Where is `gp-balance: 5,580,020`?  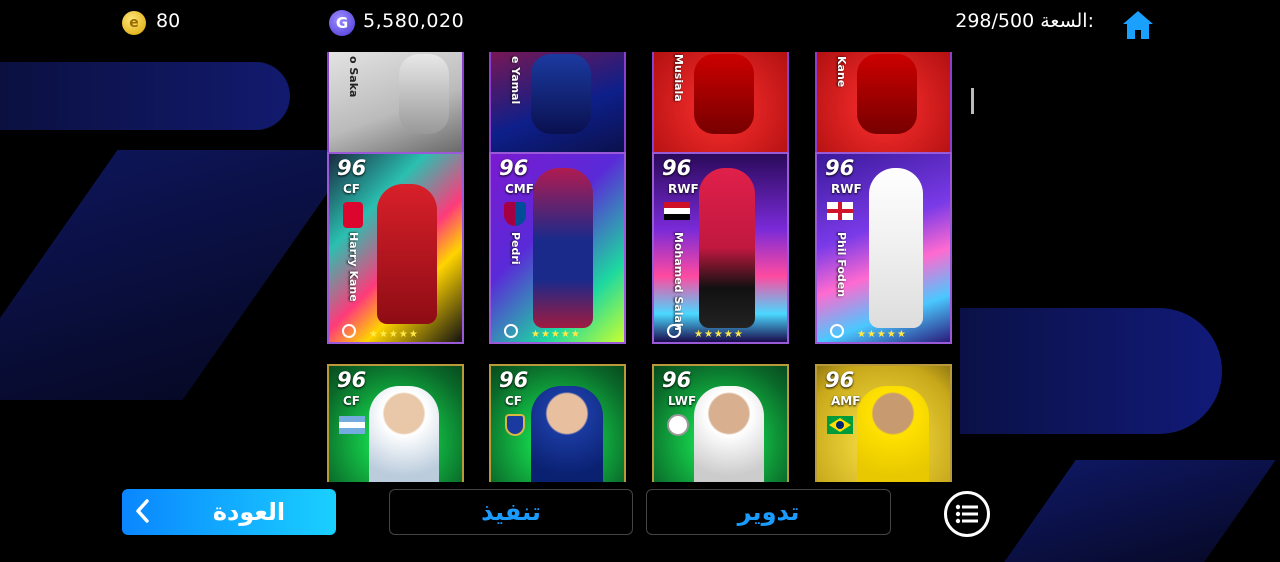
gp-balance: 5,580,020 is located at coordinates (414, 21).